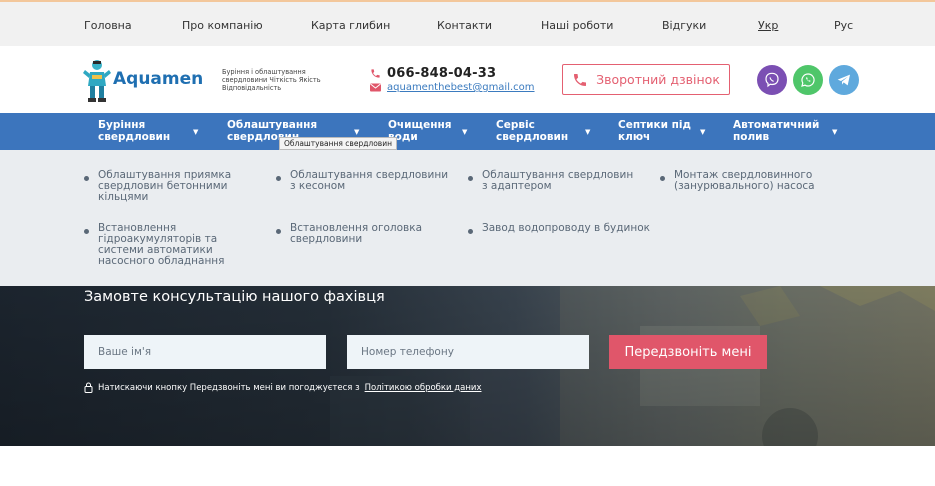  Describe the element at coordinates (88, 387) in the screenshot. I see `lock-icon` at that location.